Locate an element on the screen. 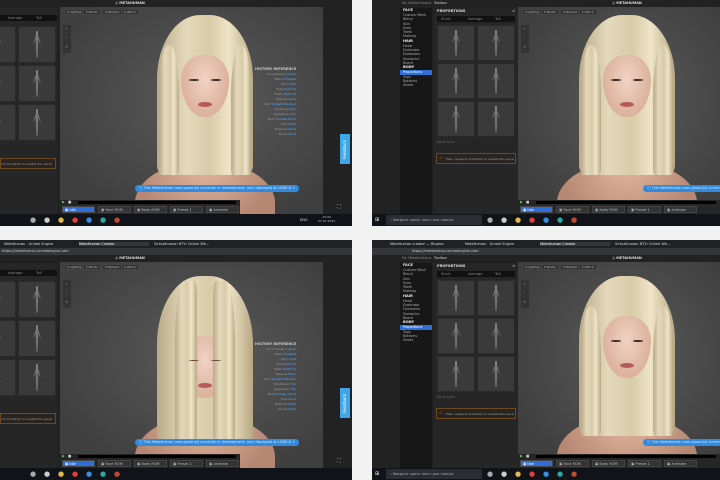  browser-tab: MetaHuman creator — Яндекс is located at coordinates (425, 244).